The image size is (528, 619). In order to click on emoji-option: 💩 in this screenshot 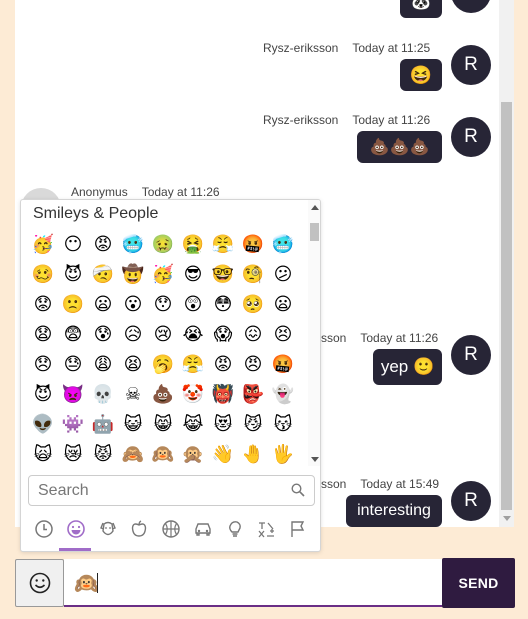, I will do `click(163, 395)`.